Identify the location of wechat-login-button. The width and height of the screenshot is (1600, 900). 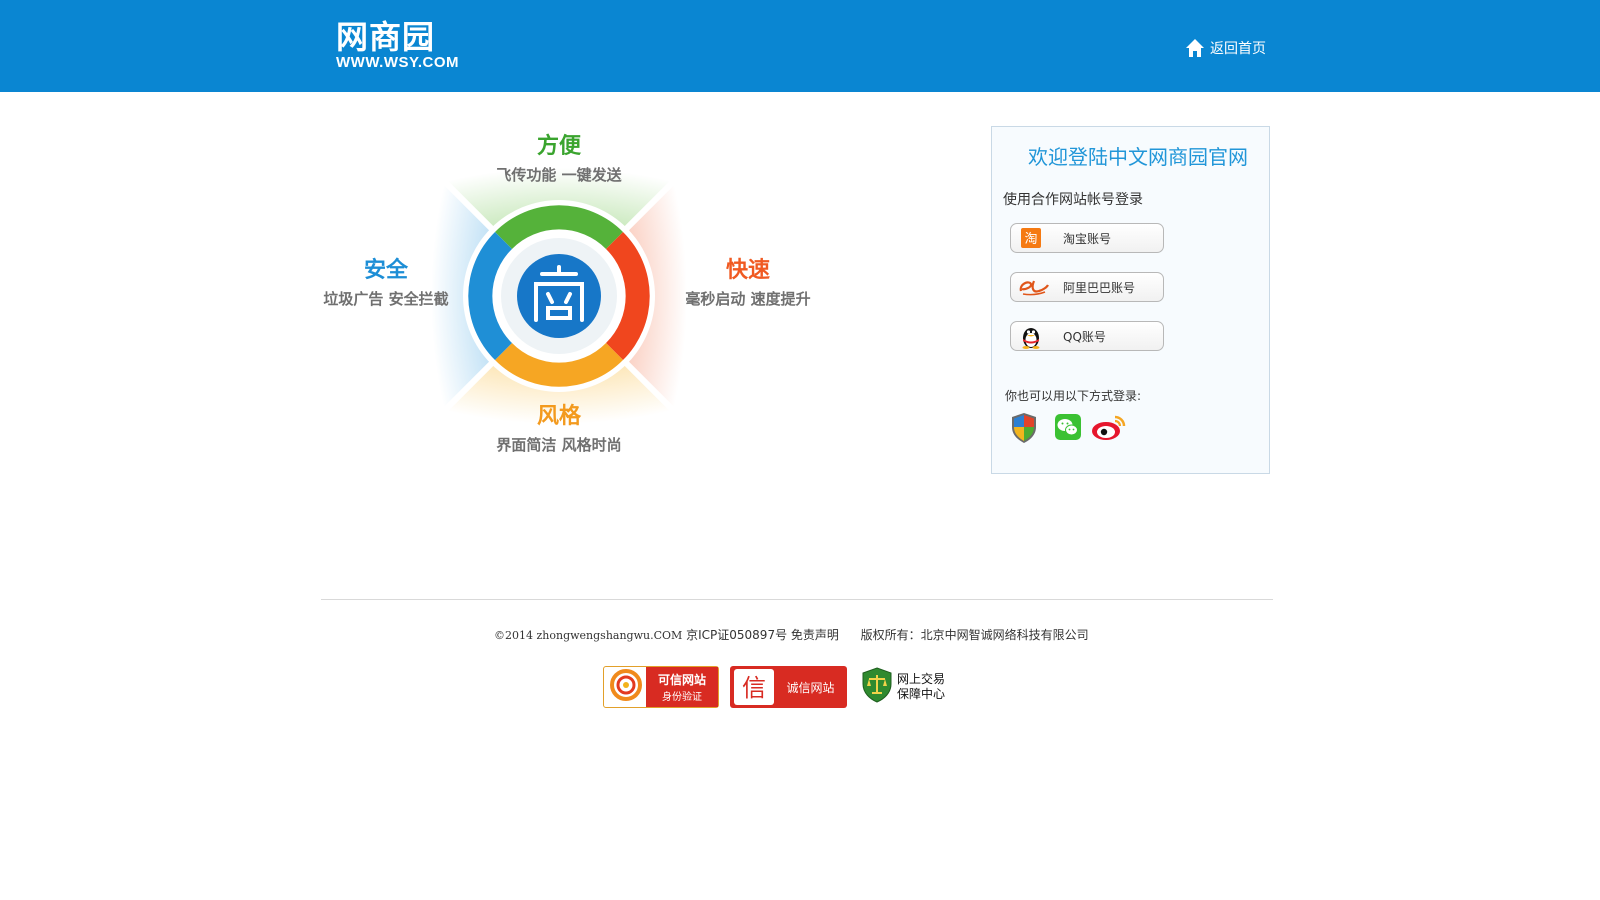
(1070, 427).